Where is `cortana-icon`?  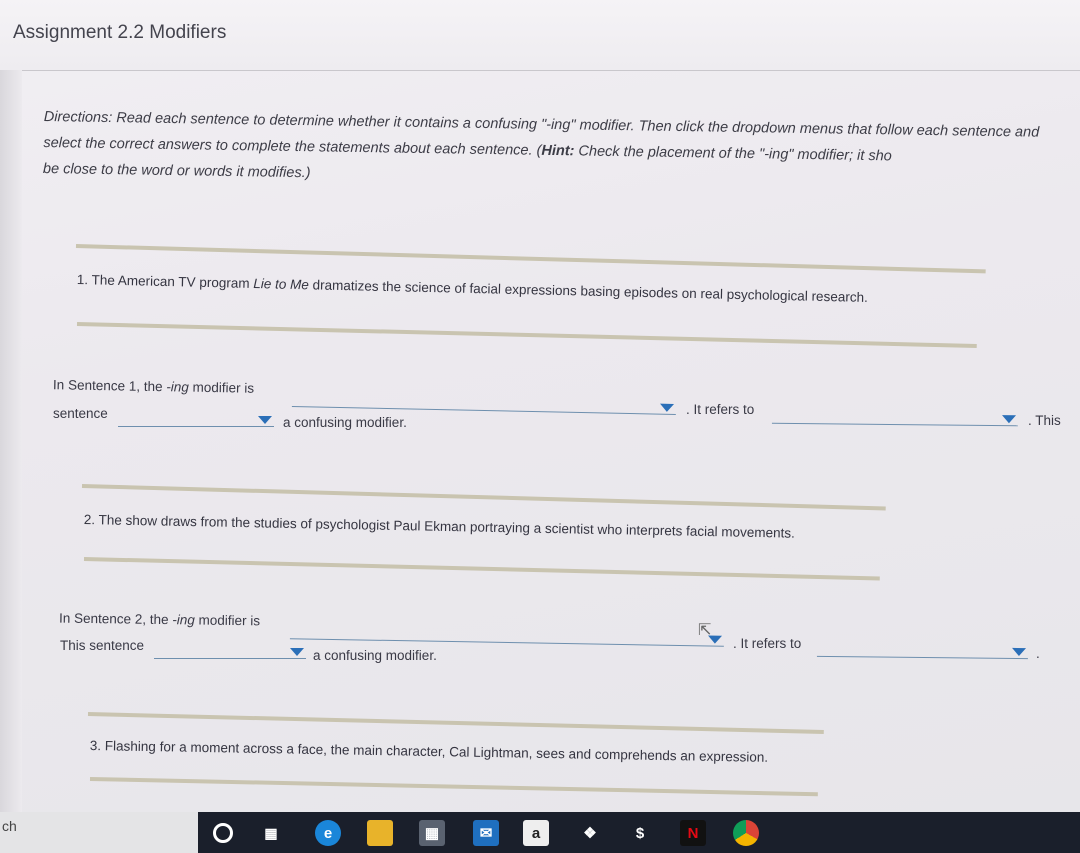 cortana-icon is located at coordinates (223, 833).